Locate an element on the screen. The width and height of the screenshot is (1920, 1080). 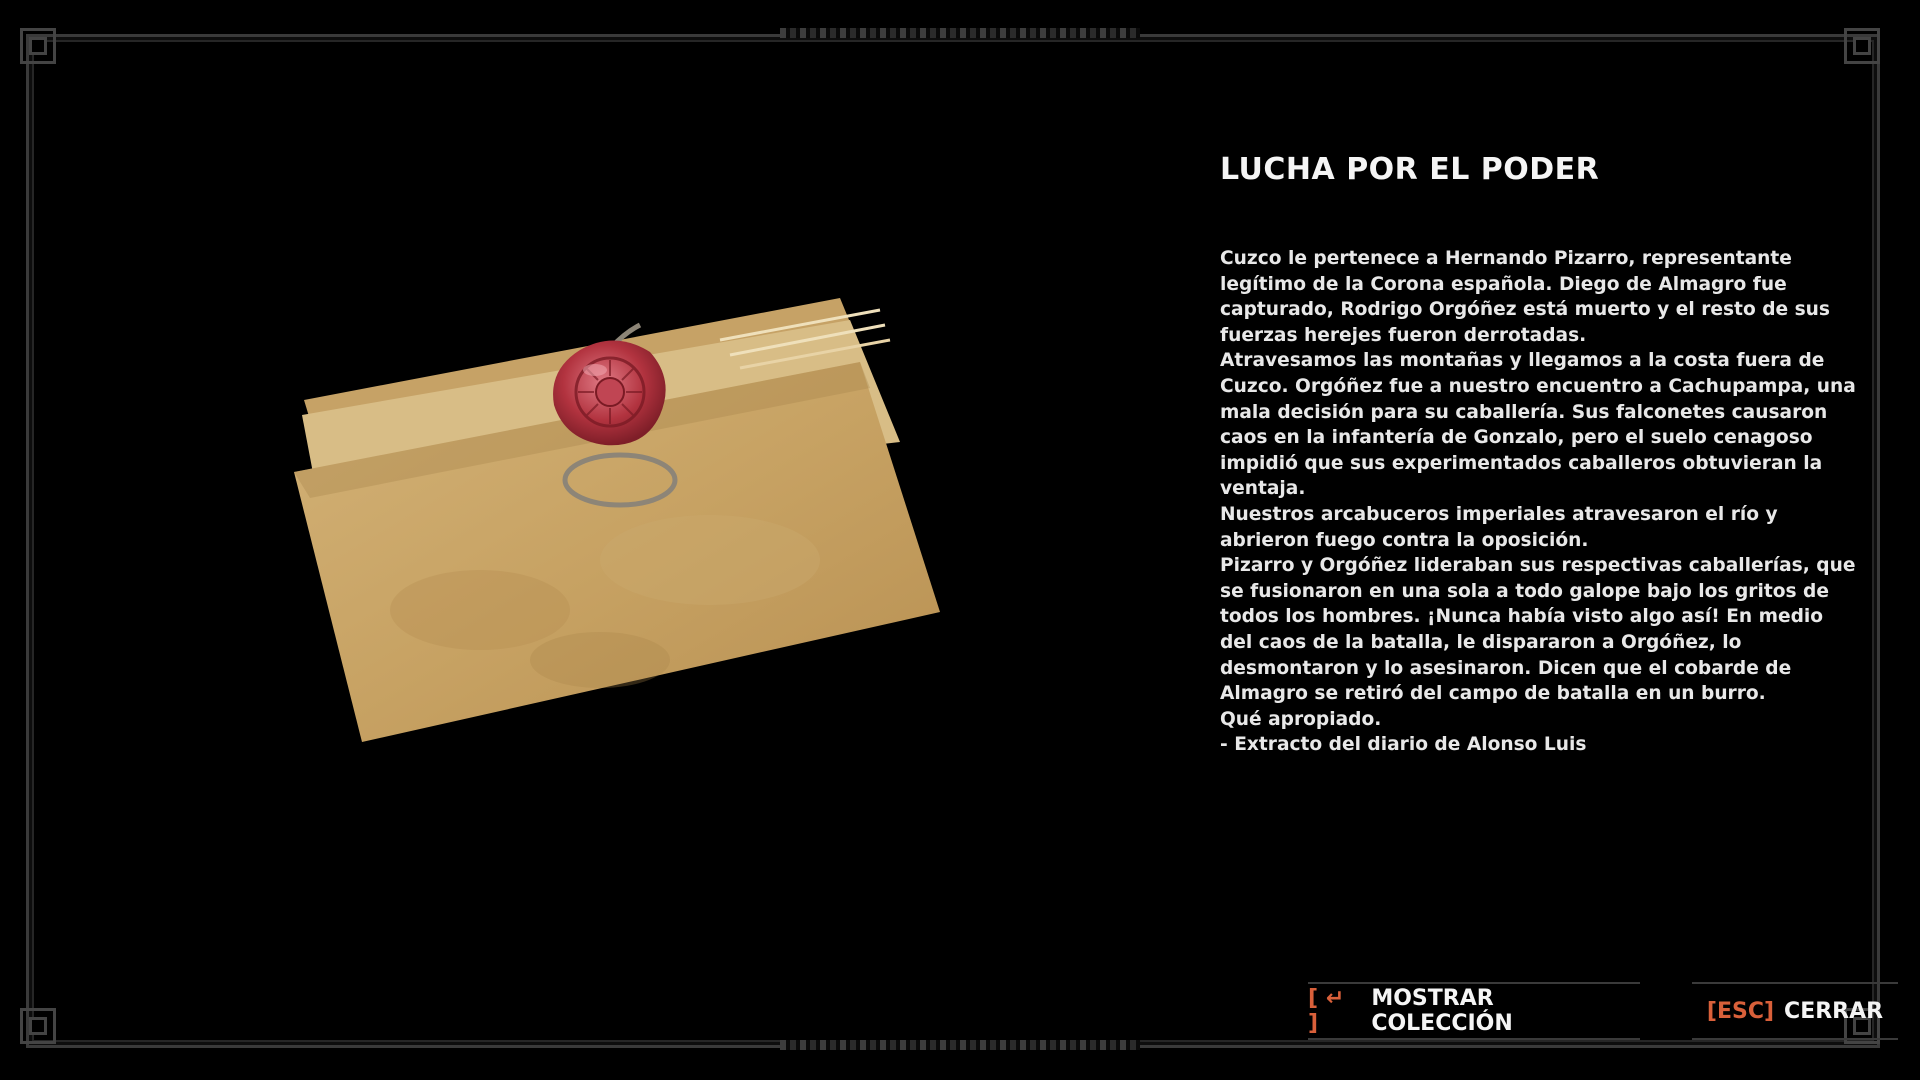
document-signature: - Extracto del diario de Alonso Luis is located at coordinates (1403, 745).